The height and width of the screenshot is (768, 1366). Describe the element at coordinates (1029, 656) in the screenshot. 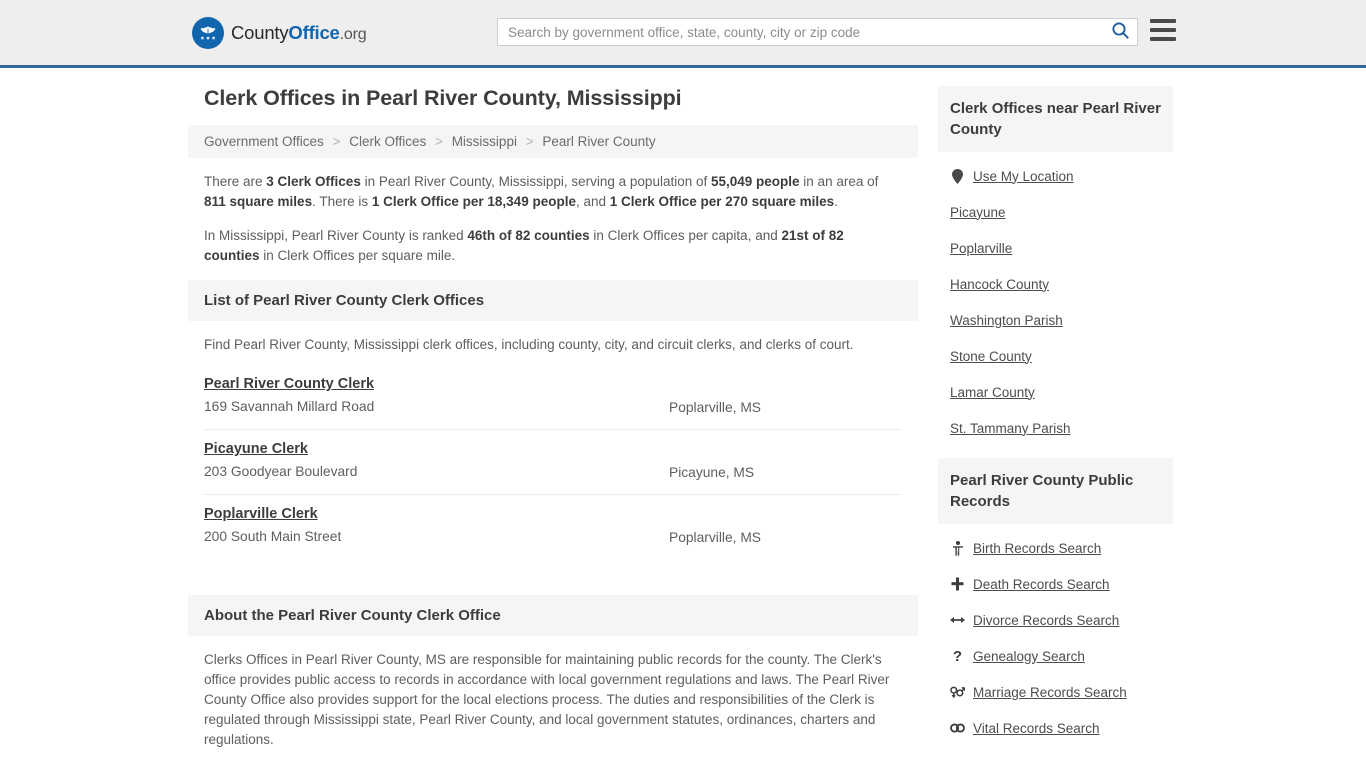

I see `sidebar-link: Genealogy Search` at that location.